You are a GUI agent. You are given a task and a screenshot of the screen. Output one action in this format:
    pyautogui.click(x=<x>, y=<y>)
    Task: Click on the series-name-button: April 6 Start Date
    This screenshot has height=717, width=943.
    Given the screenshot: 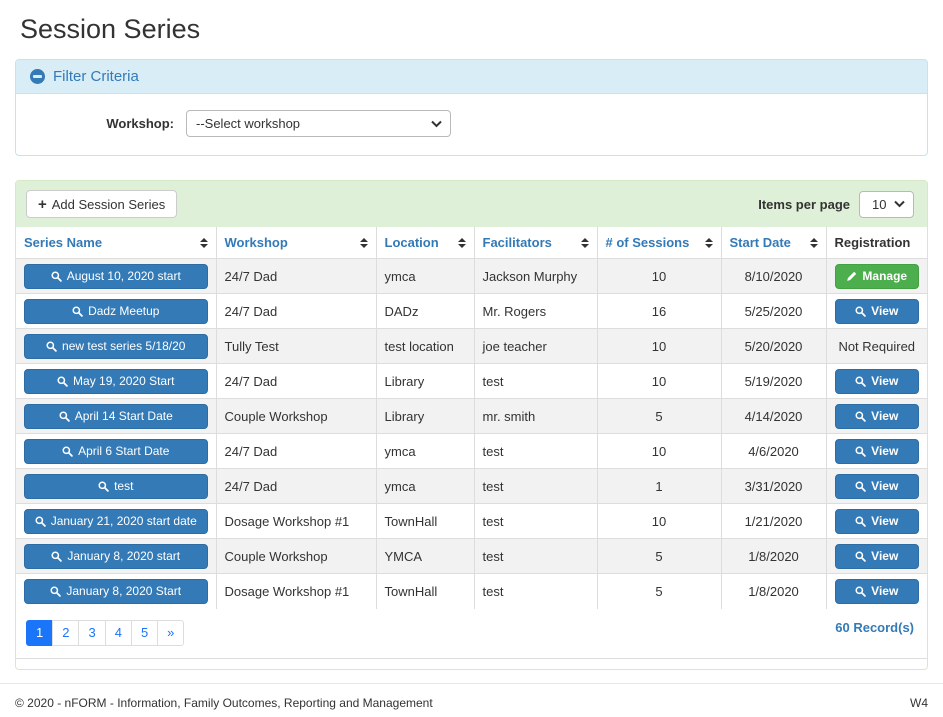 What is the action you would take?
    pyautogui.click(x=116, y=451)
    